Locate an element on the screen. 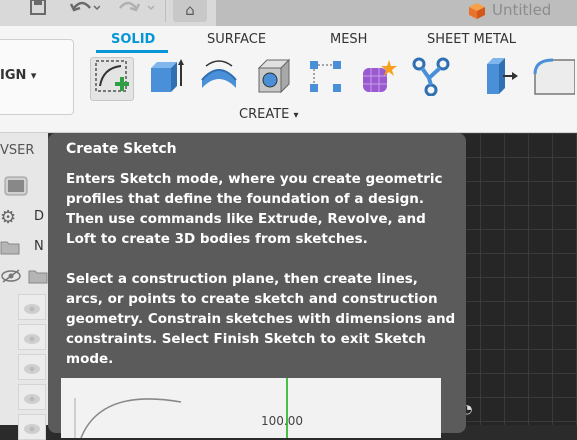 The height and width of the screenshot is (440, 577). hole-button is located at coordinates (273, 78).